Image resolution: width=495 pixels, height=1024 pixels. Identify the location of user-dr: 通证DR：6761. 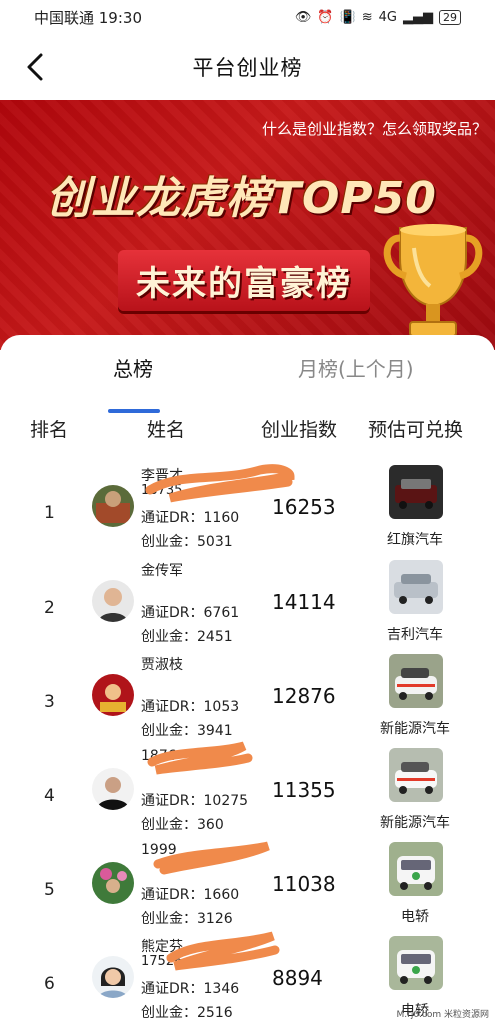
(190, 613).